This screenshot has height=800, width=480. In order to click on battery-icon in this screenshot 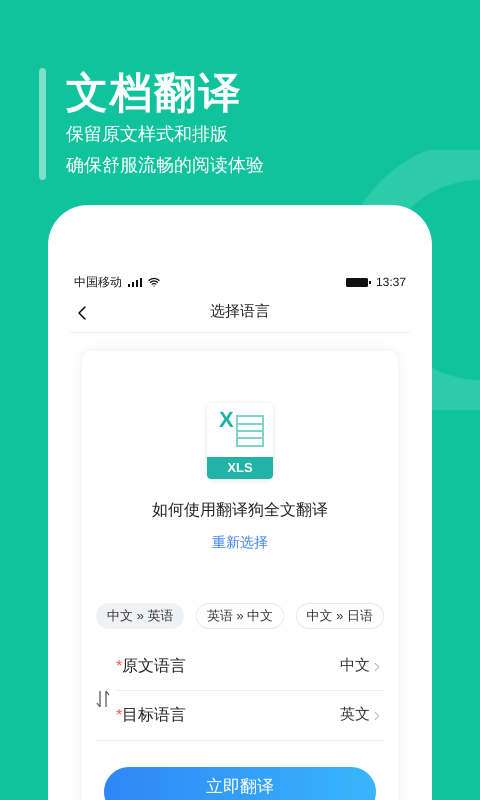, I will do `click(358, 282)`.